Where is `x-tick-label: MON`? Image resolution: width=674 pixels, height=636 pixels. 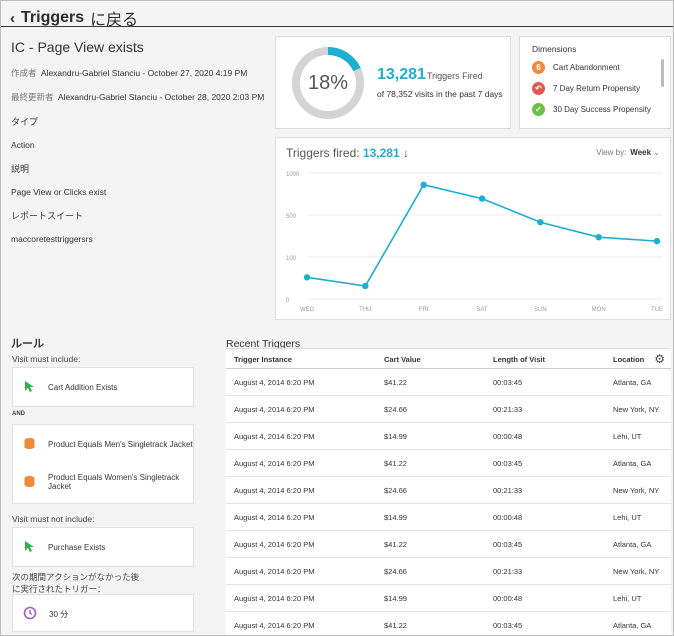
x-tick-label: MON is located at coordinates (599, 310).